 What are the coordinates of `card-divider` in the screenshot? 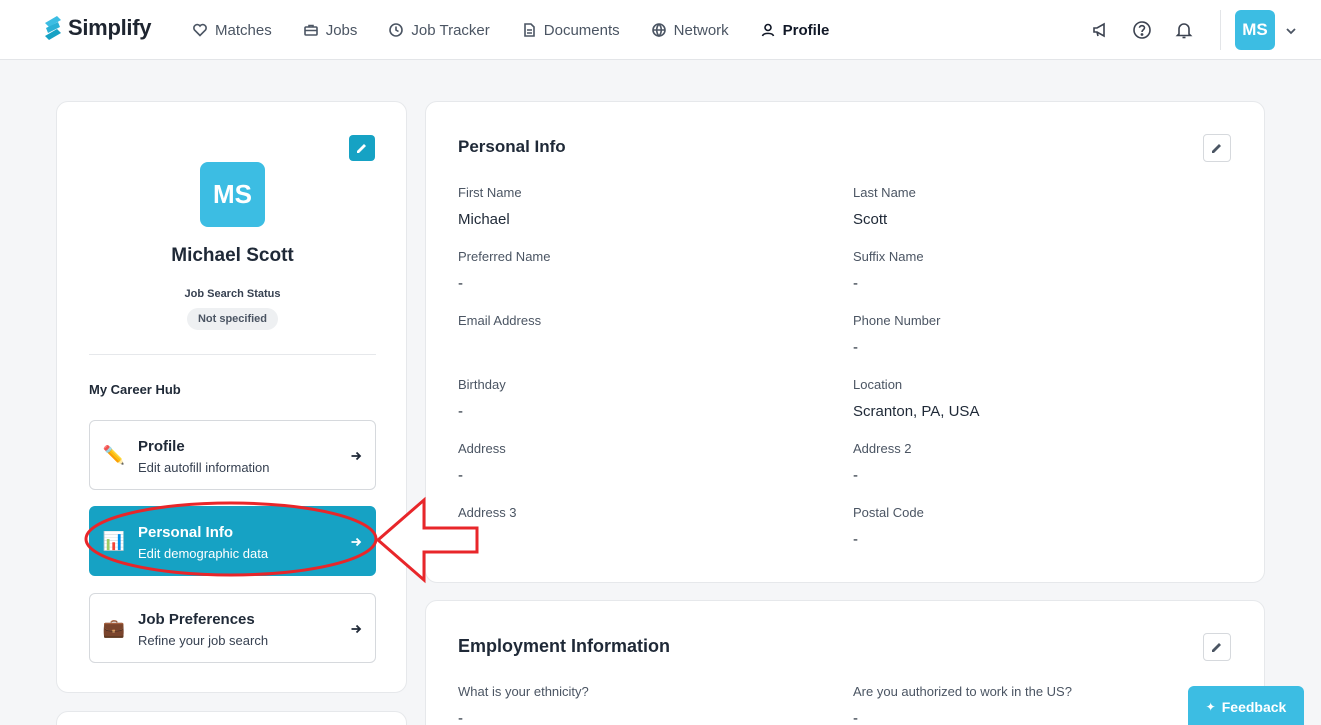 It's located at (232, 354).